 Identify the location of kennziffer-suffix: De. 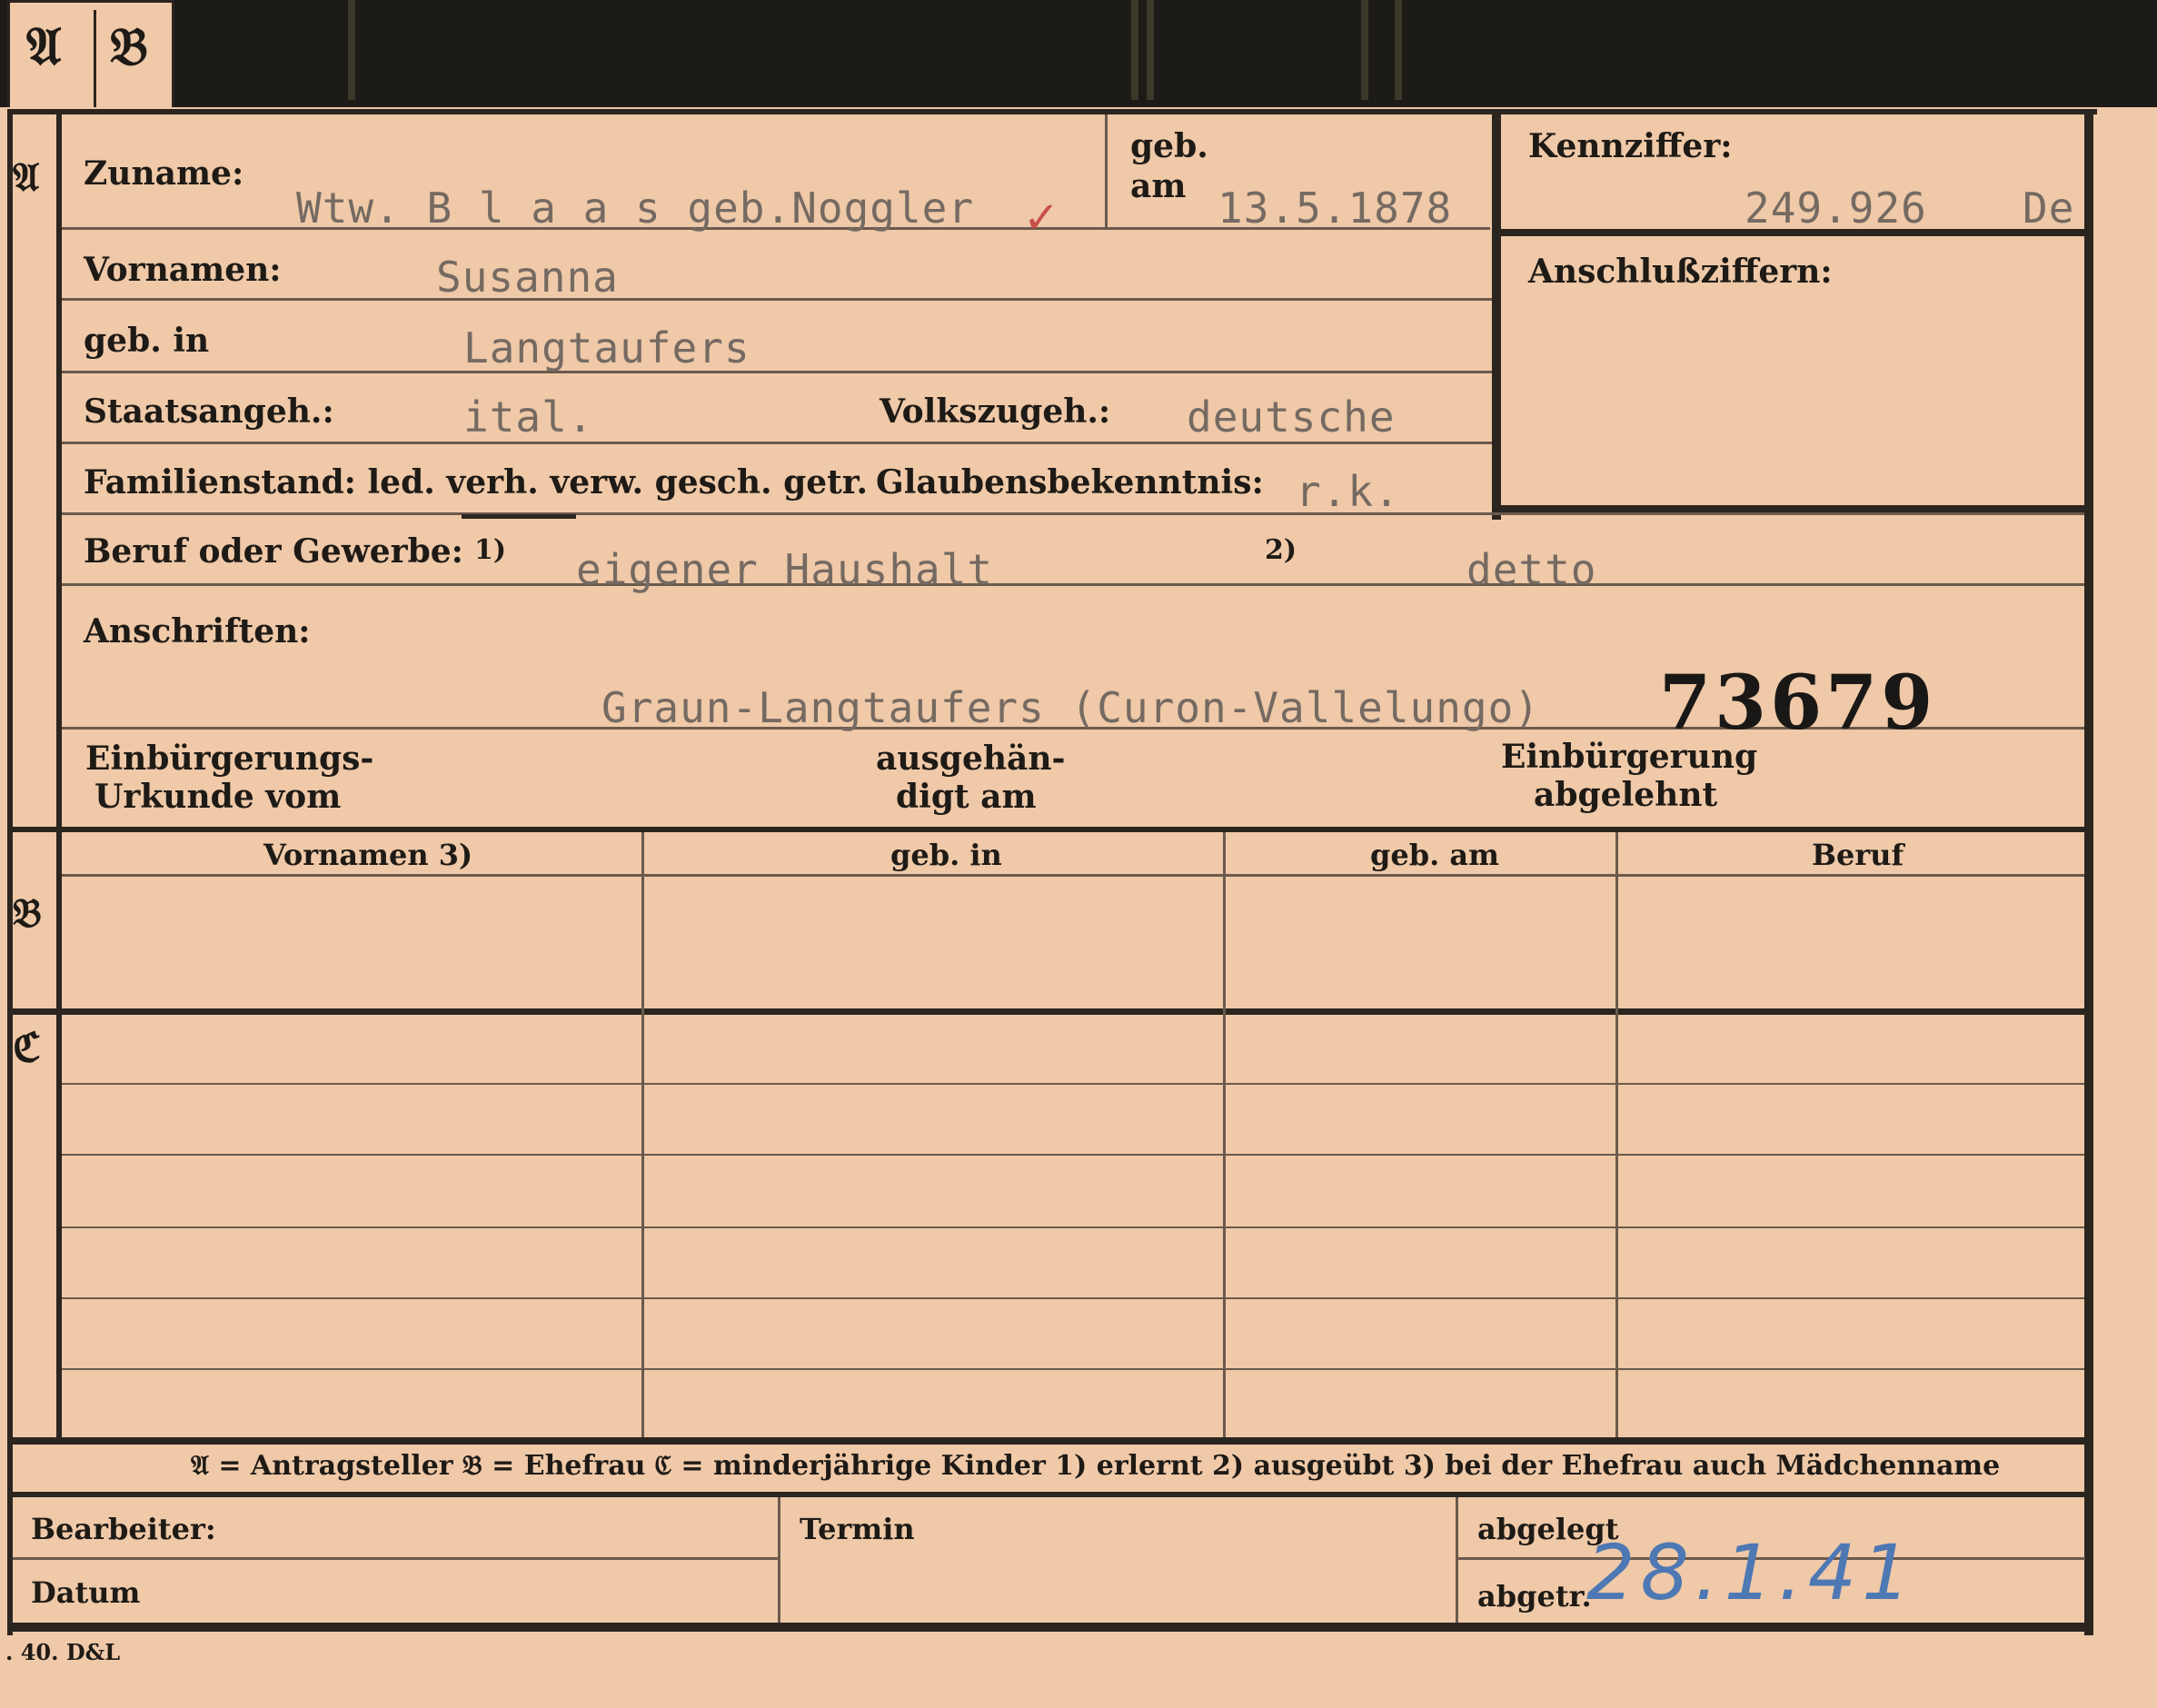
(2049, 208).